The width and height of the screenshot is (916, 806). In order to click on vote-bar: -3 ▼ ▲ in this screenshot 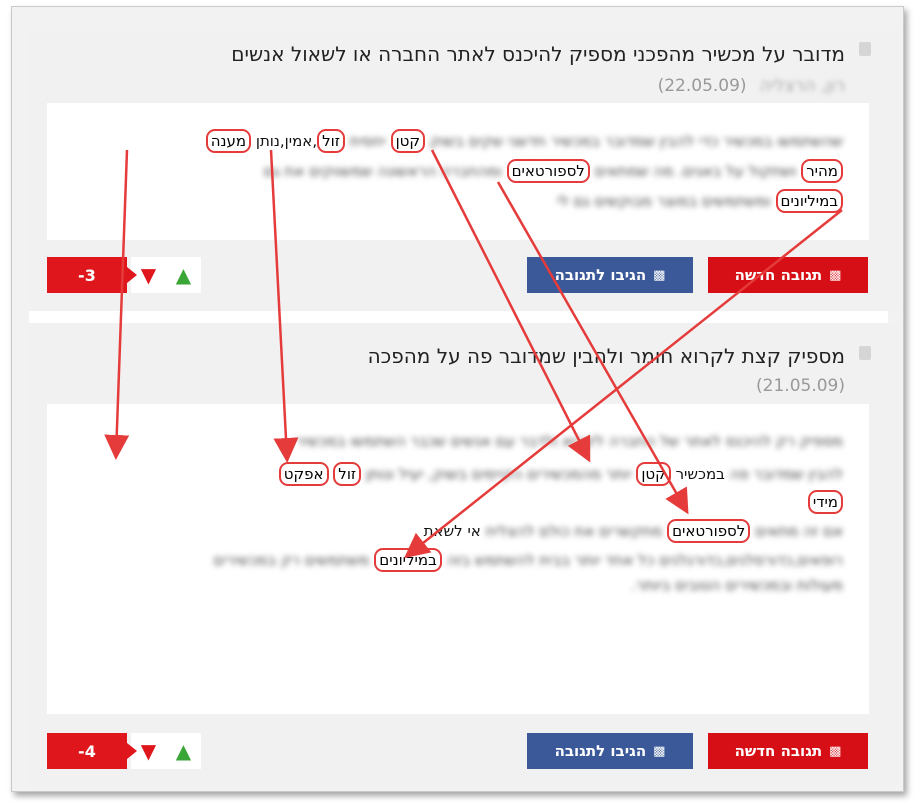, I will do `click(124, 275)`.